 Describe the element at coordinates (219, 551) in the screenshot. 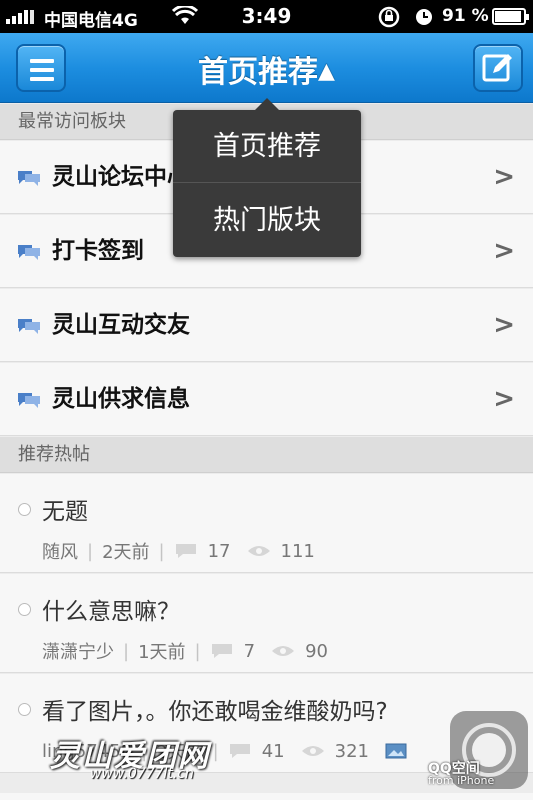

I see `comment-count: 17` at that location.